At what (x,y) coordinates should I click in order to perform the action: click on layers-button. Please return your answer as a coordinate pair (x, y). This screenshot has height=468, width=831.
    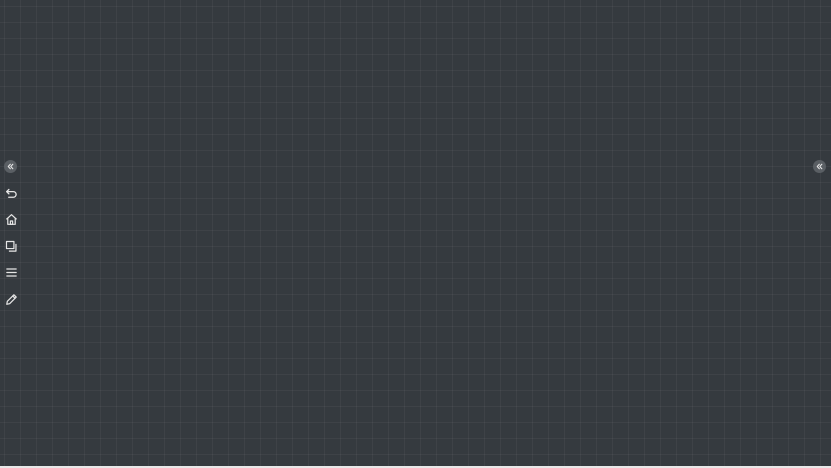
    Looking at the image, I should click on (11, 246).